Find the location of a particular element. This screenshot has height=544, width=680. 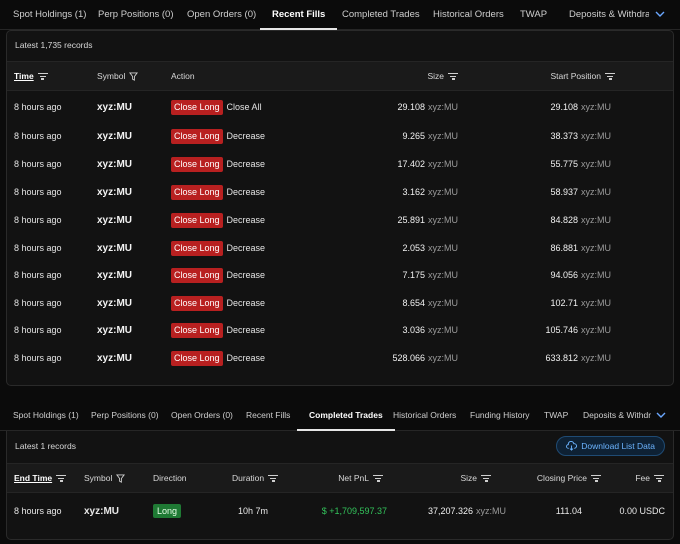

action-cell: Close Long Close All is located at coordinates (216, 107).